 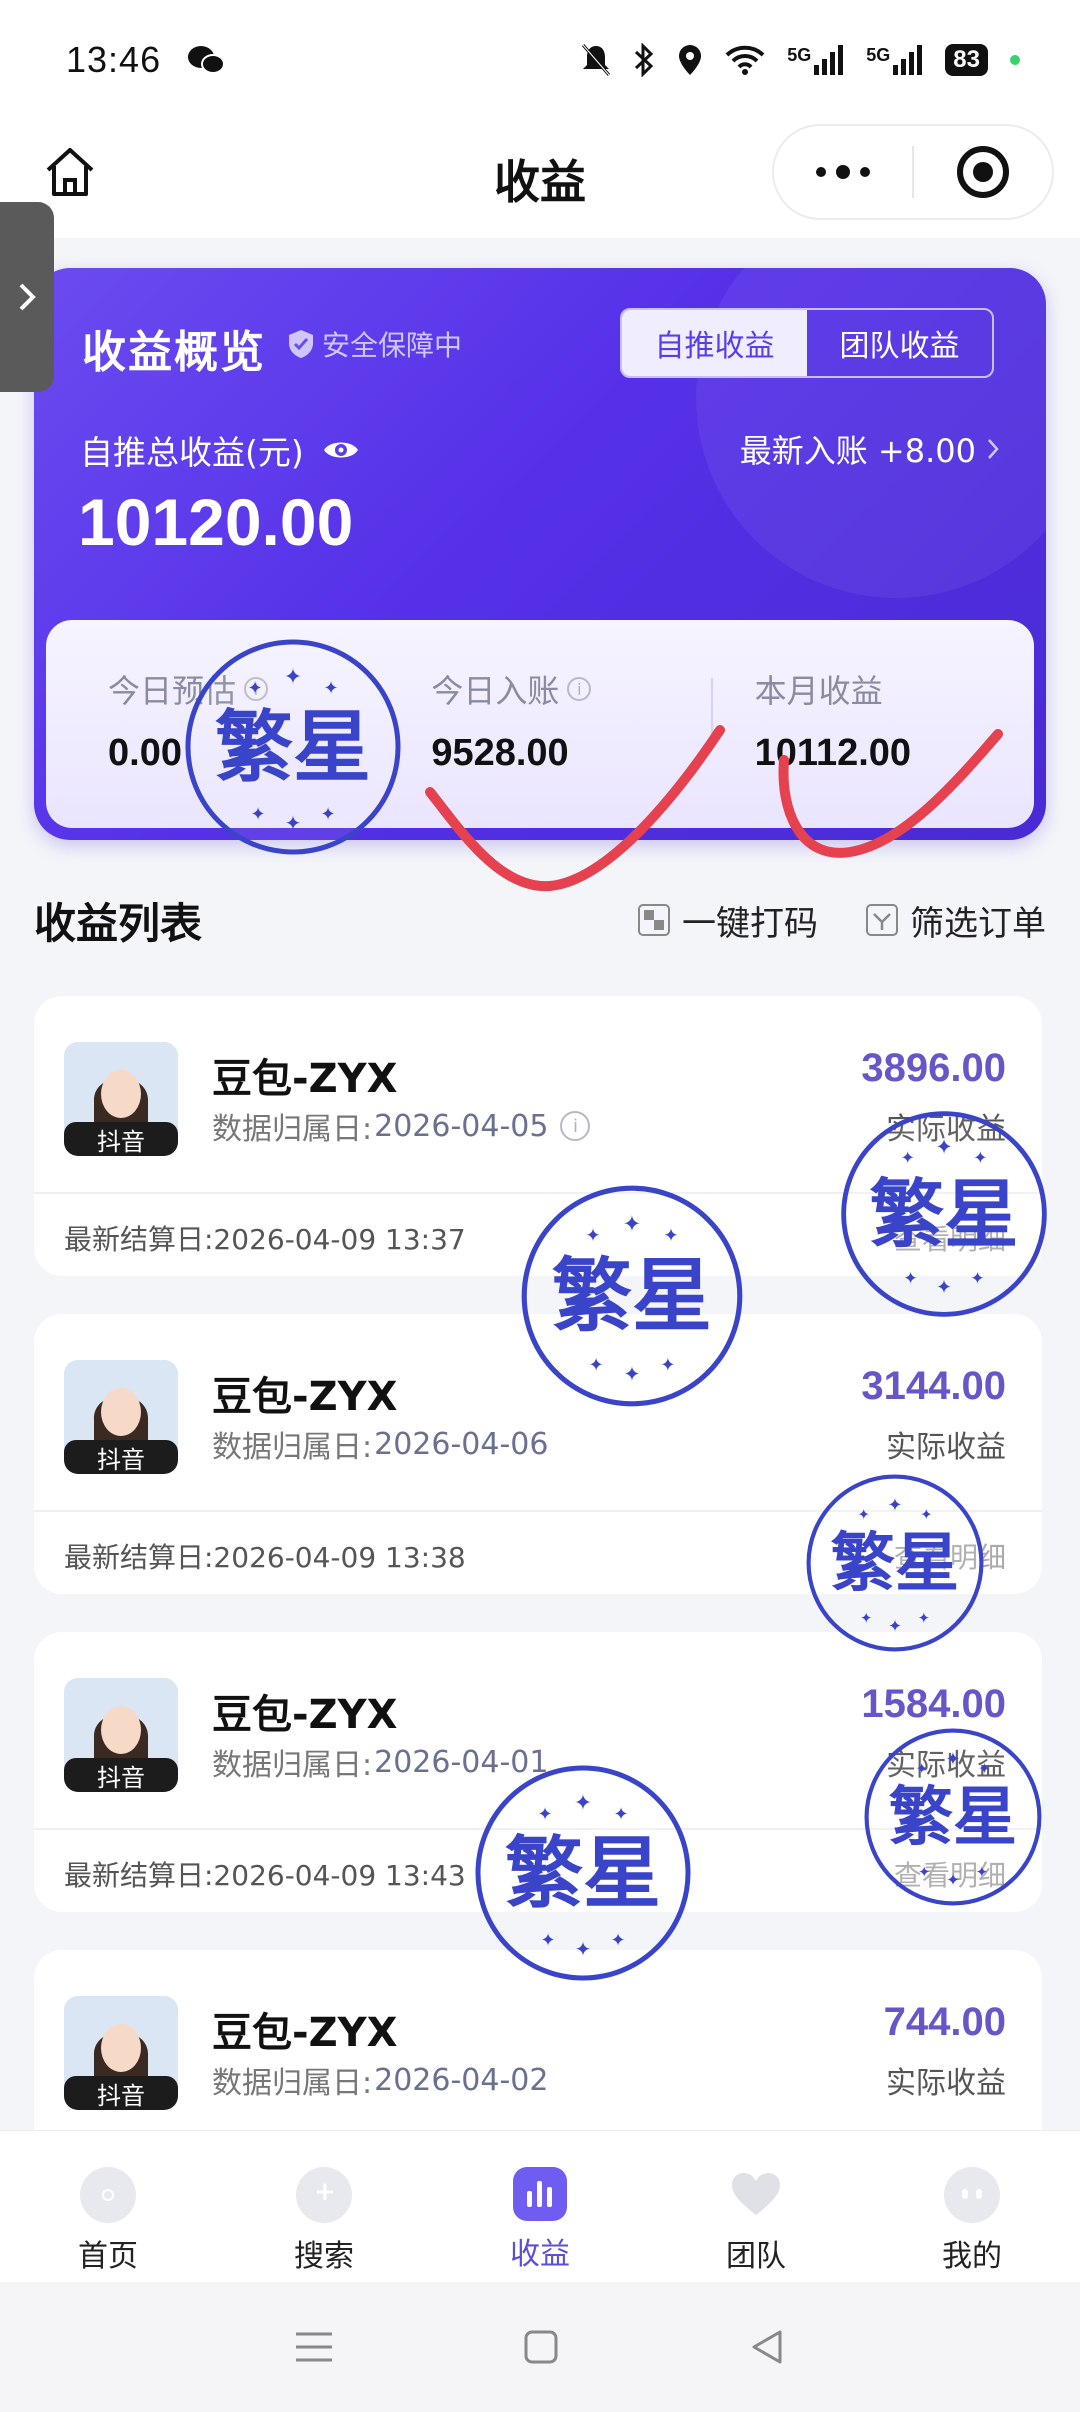 What do you see at coordinates (933, 1386) in the screenshot?
I see `item-amount: 3144.00` at bounding box center [933, 1386].